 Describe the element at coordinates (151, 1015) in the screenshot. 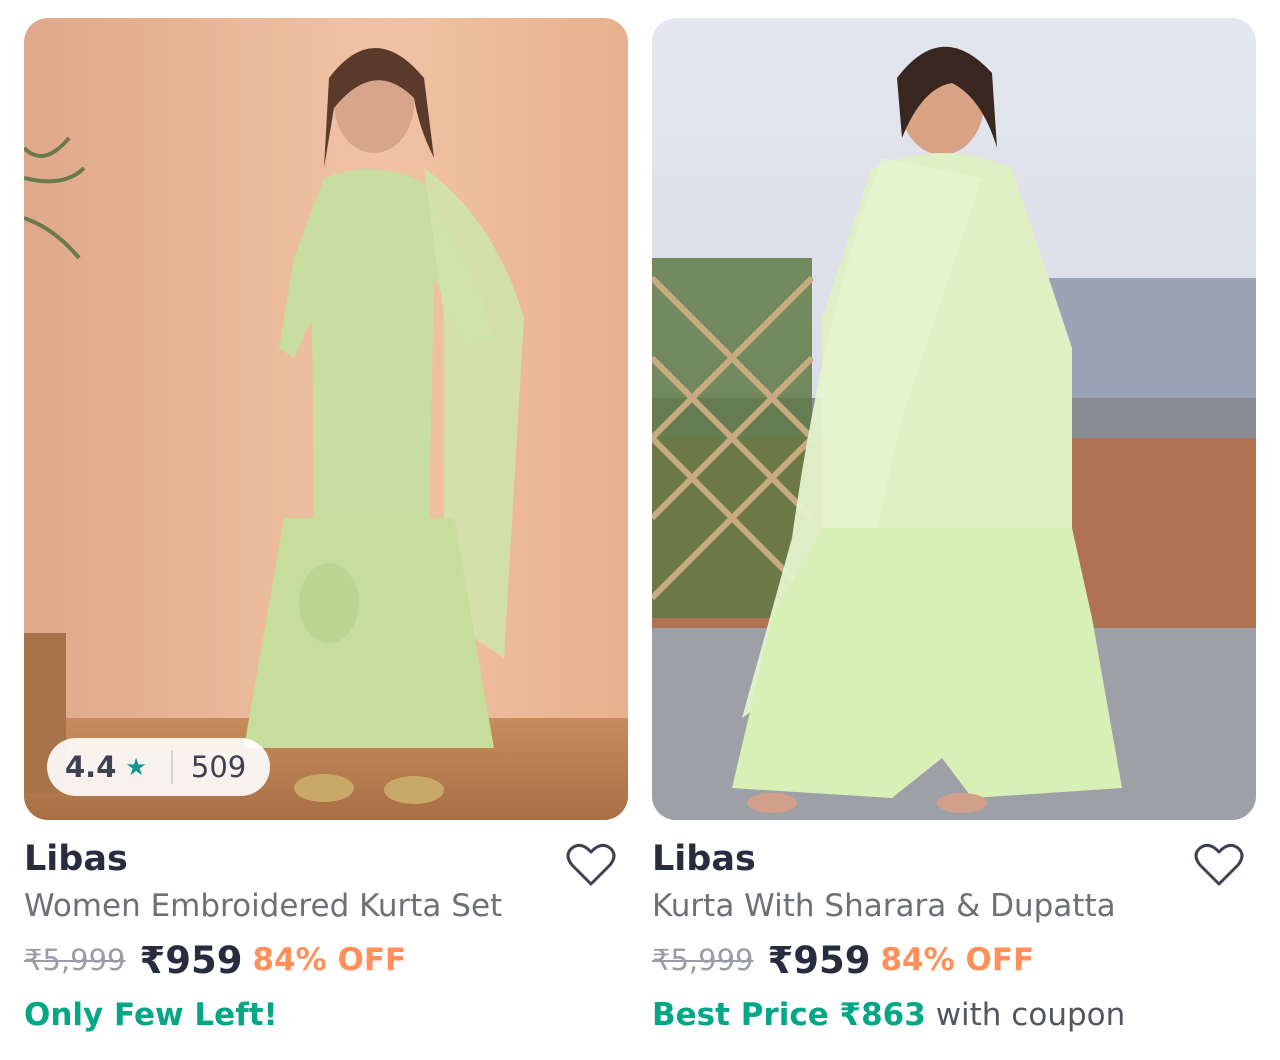

I see `tag-highlight: Only Few Left!` at that location.